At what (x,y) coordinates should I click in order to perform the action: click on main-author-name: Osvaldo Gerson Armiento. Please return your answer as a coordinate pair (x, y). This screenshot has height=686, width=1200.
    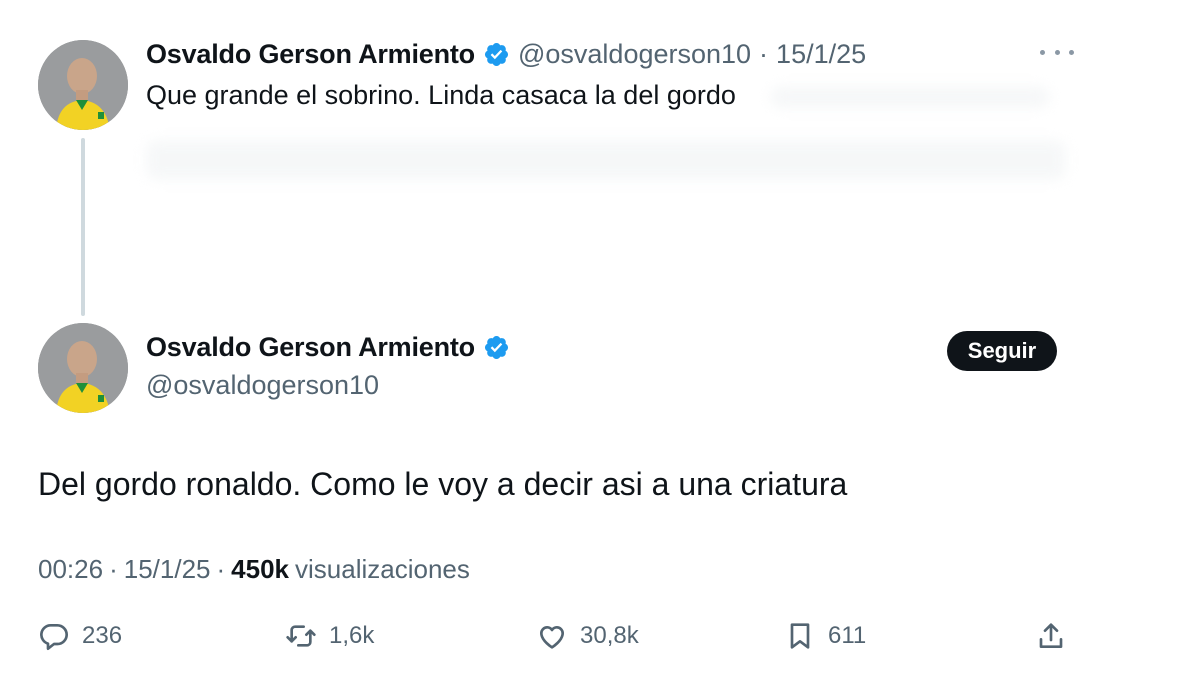
    Looking at the image, I should click on (310, 347).